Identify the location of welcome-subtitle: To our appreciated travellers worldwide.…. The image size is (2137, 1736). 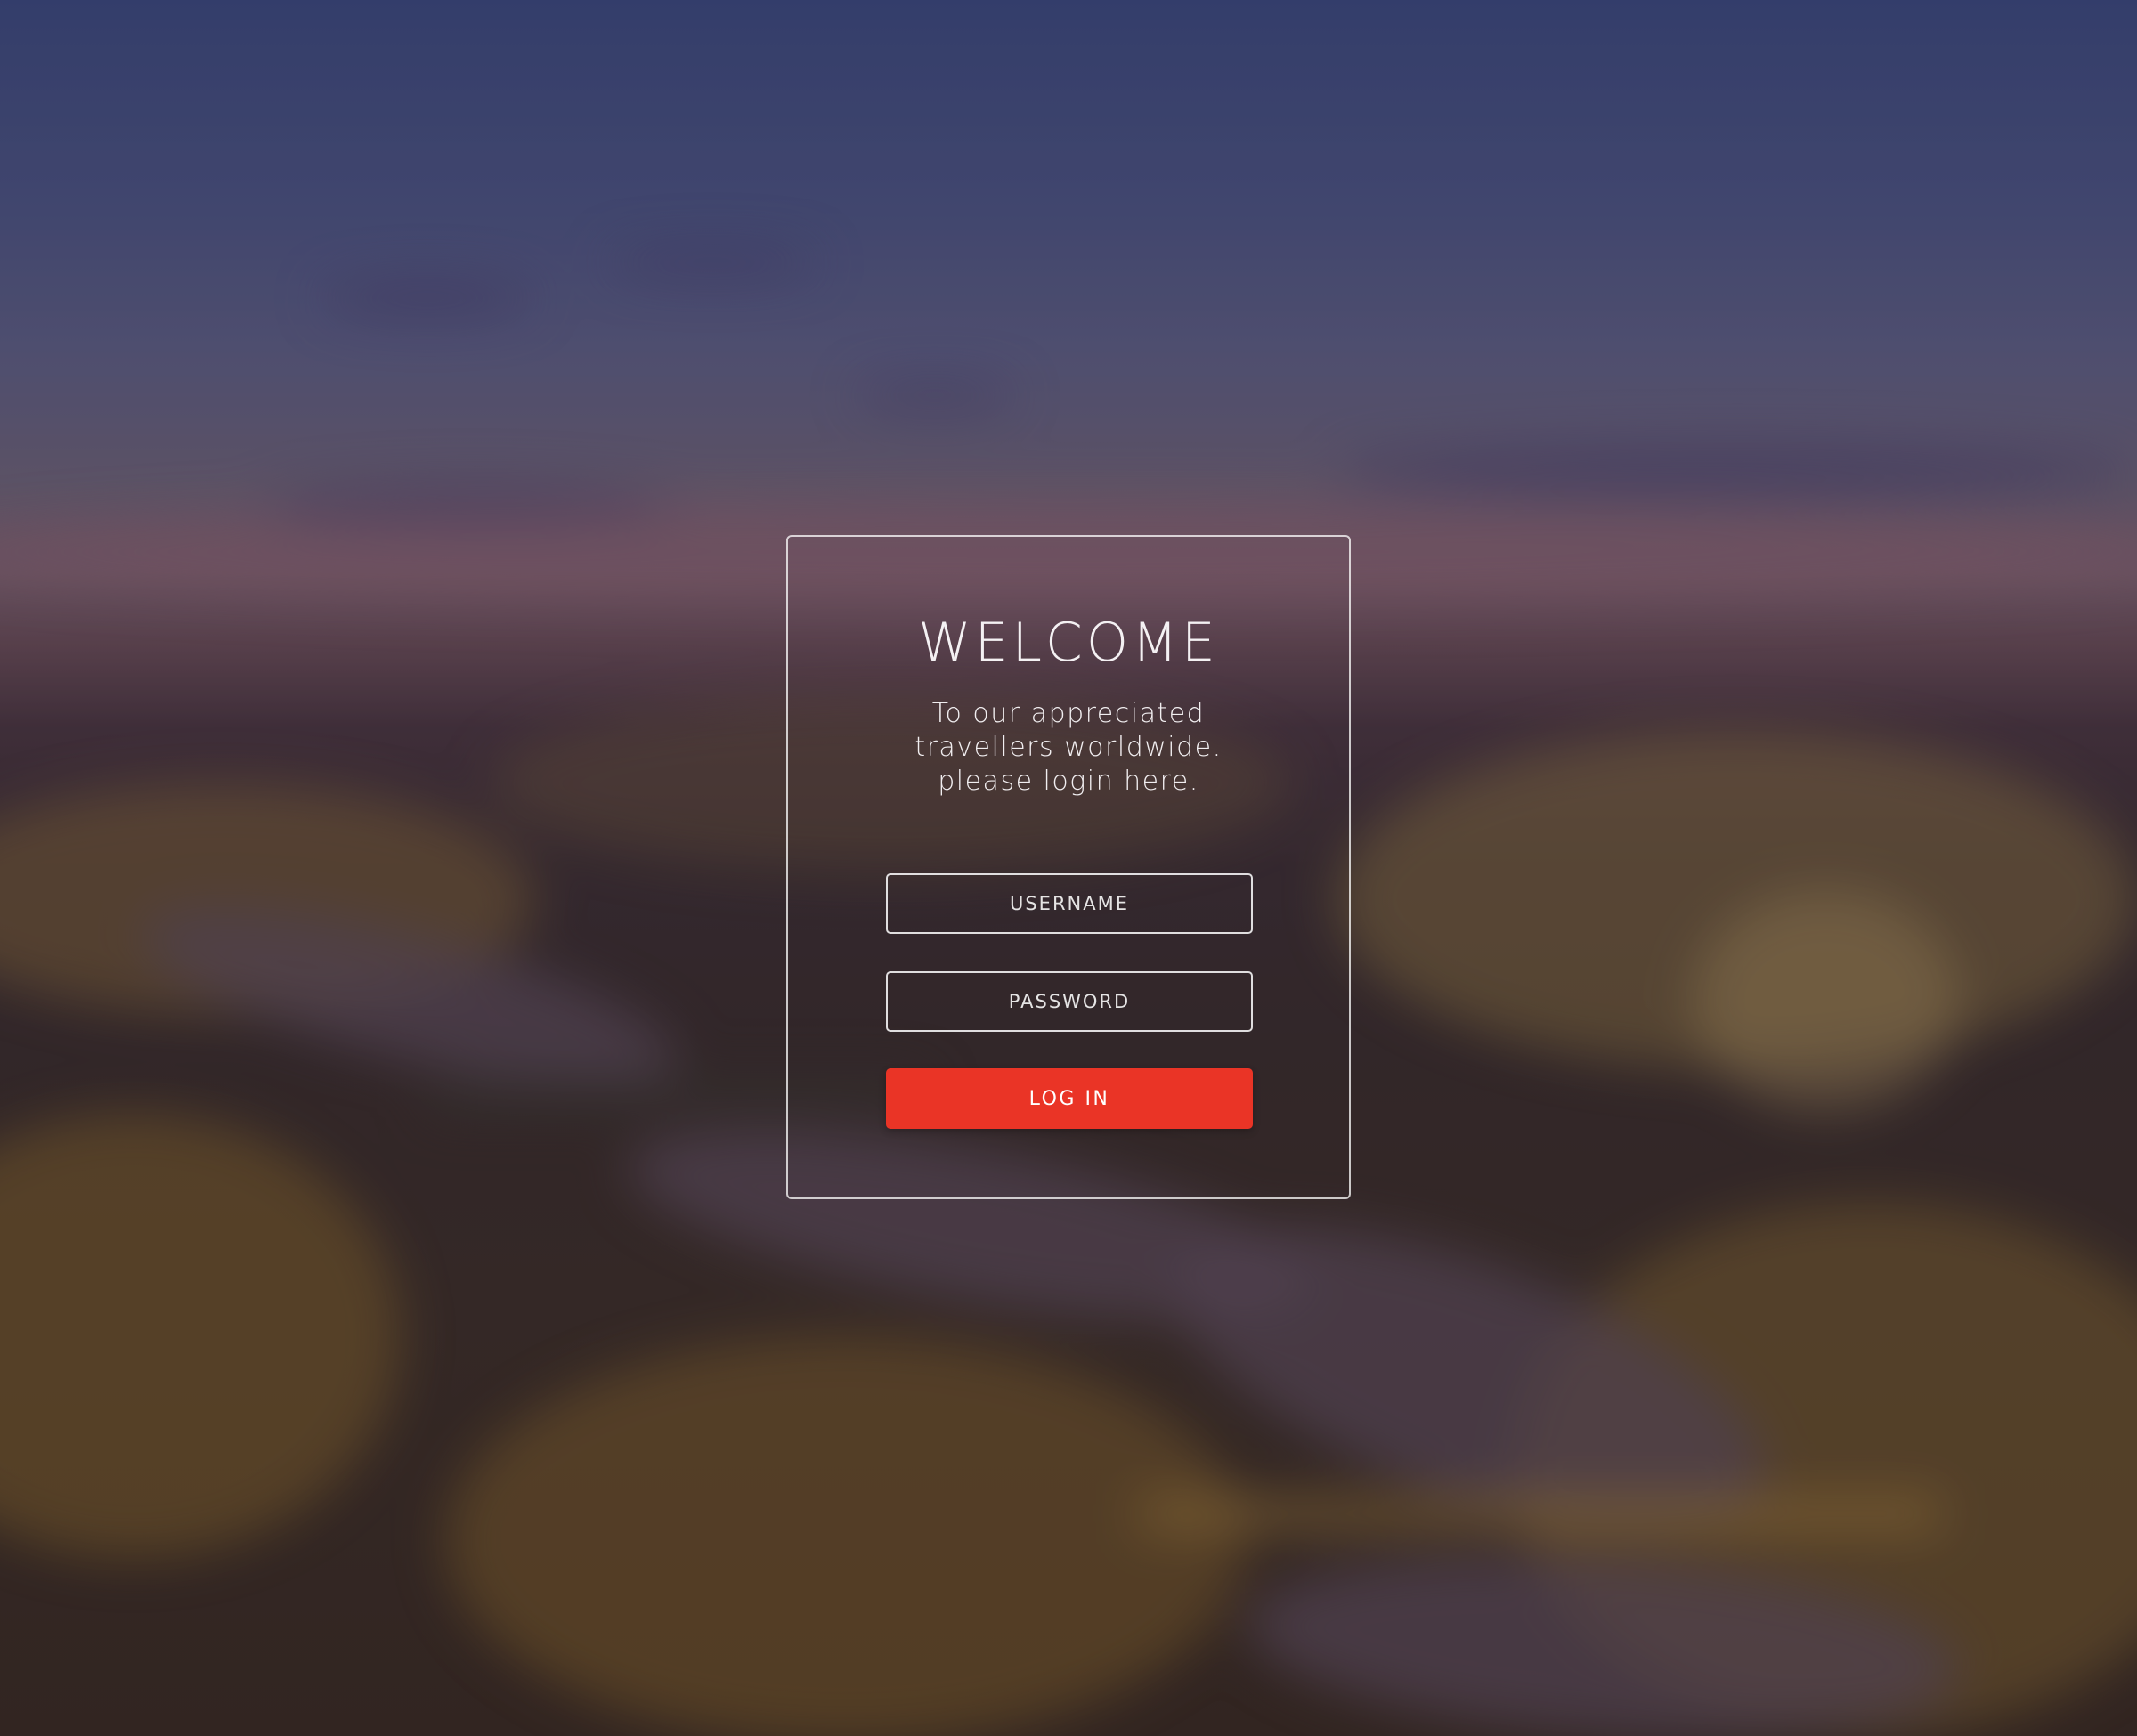
(1068, 748).